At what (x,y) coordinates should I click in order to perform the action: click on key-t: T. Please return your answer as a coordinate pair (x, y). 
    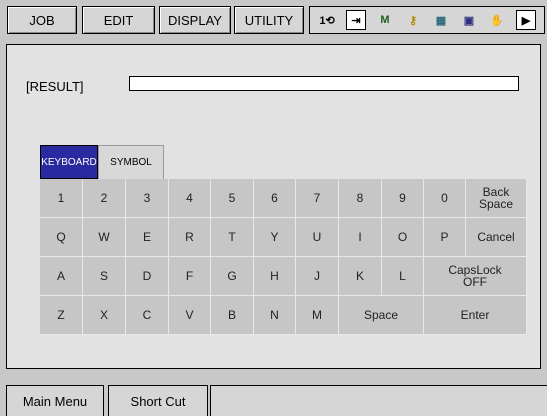
    Looking at the image, I should click on (232, 237).